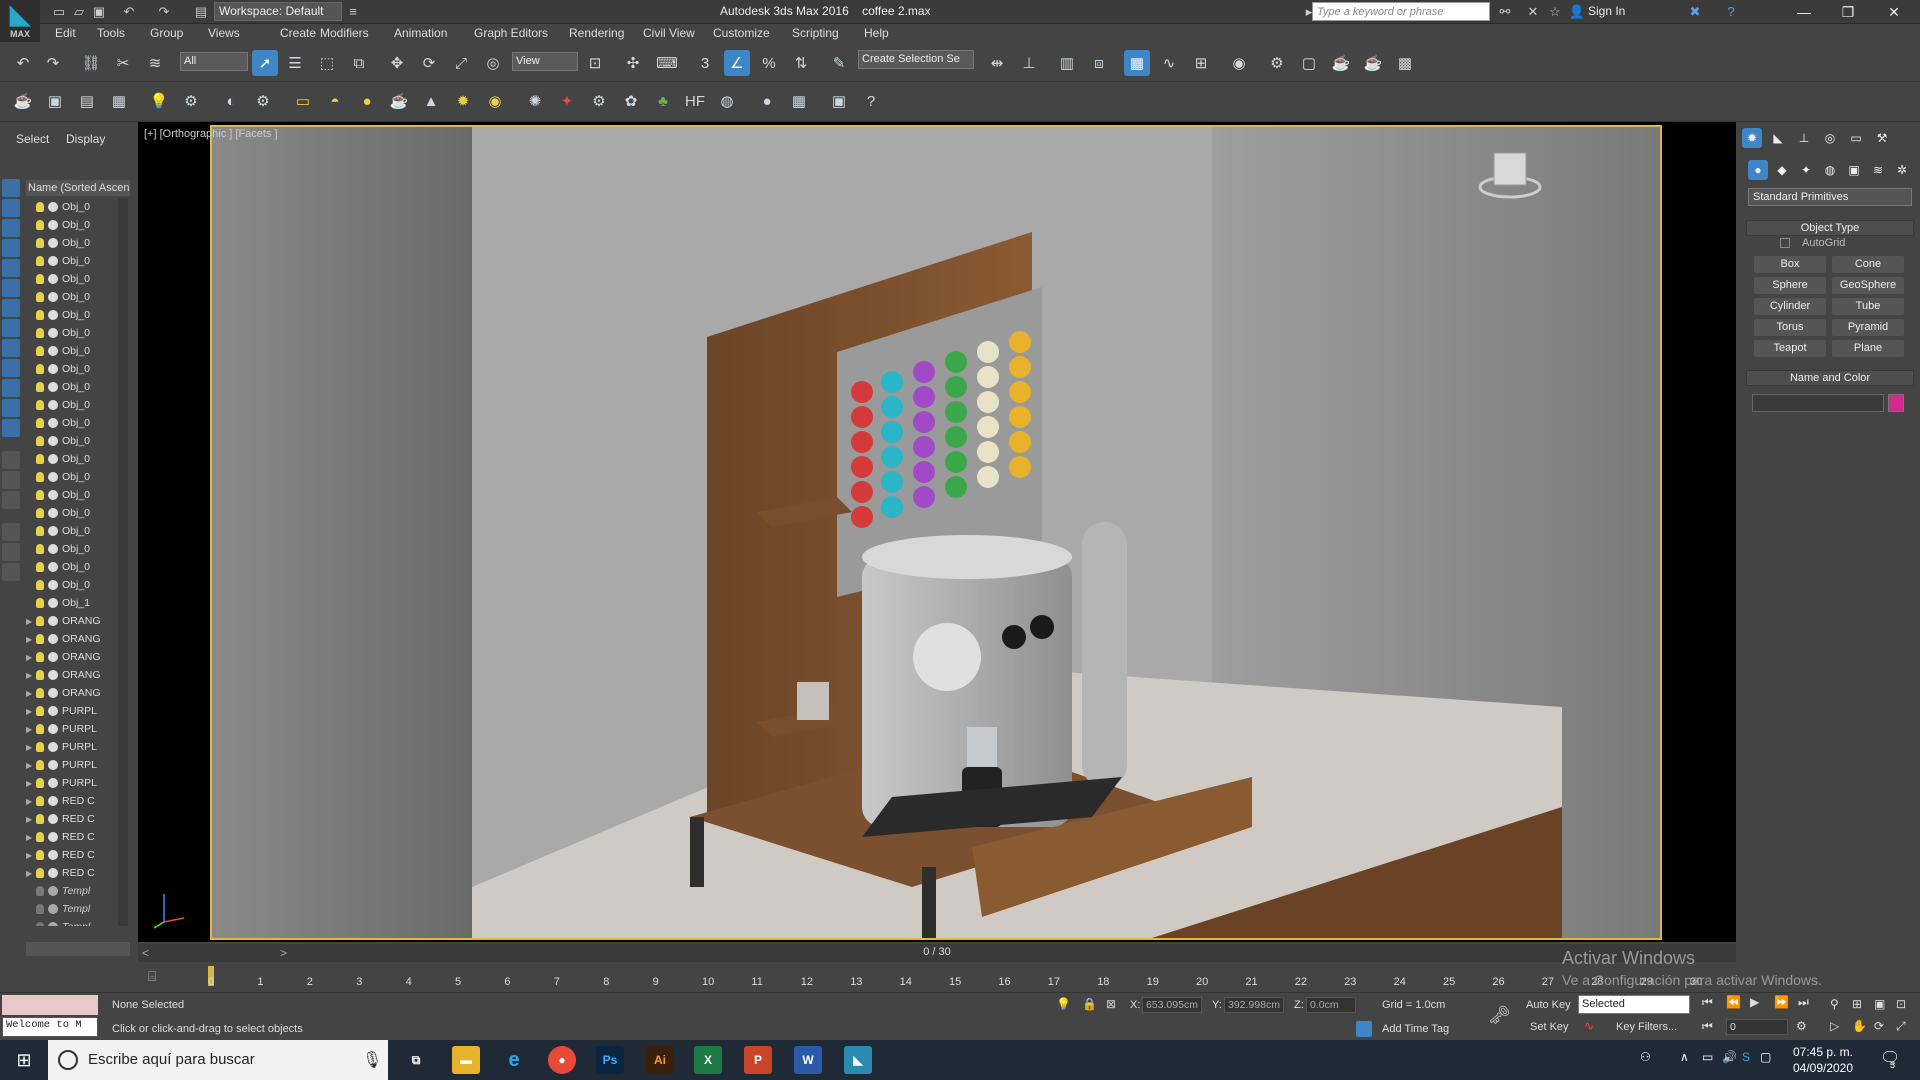 This screenshot has height=1080, width=1920. What do you see at coordinates (224, 33) in the screenshot?
I see `menu-views: Views` at bounding box center [224, 33].